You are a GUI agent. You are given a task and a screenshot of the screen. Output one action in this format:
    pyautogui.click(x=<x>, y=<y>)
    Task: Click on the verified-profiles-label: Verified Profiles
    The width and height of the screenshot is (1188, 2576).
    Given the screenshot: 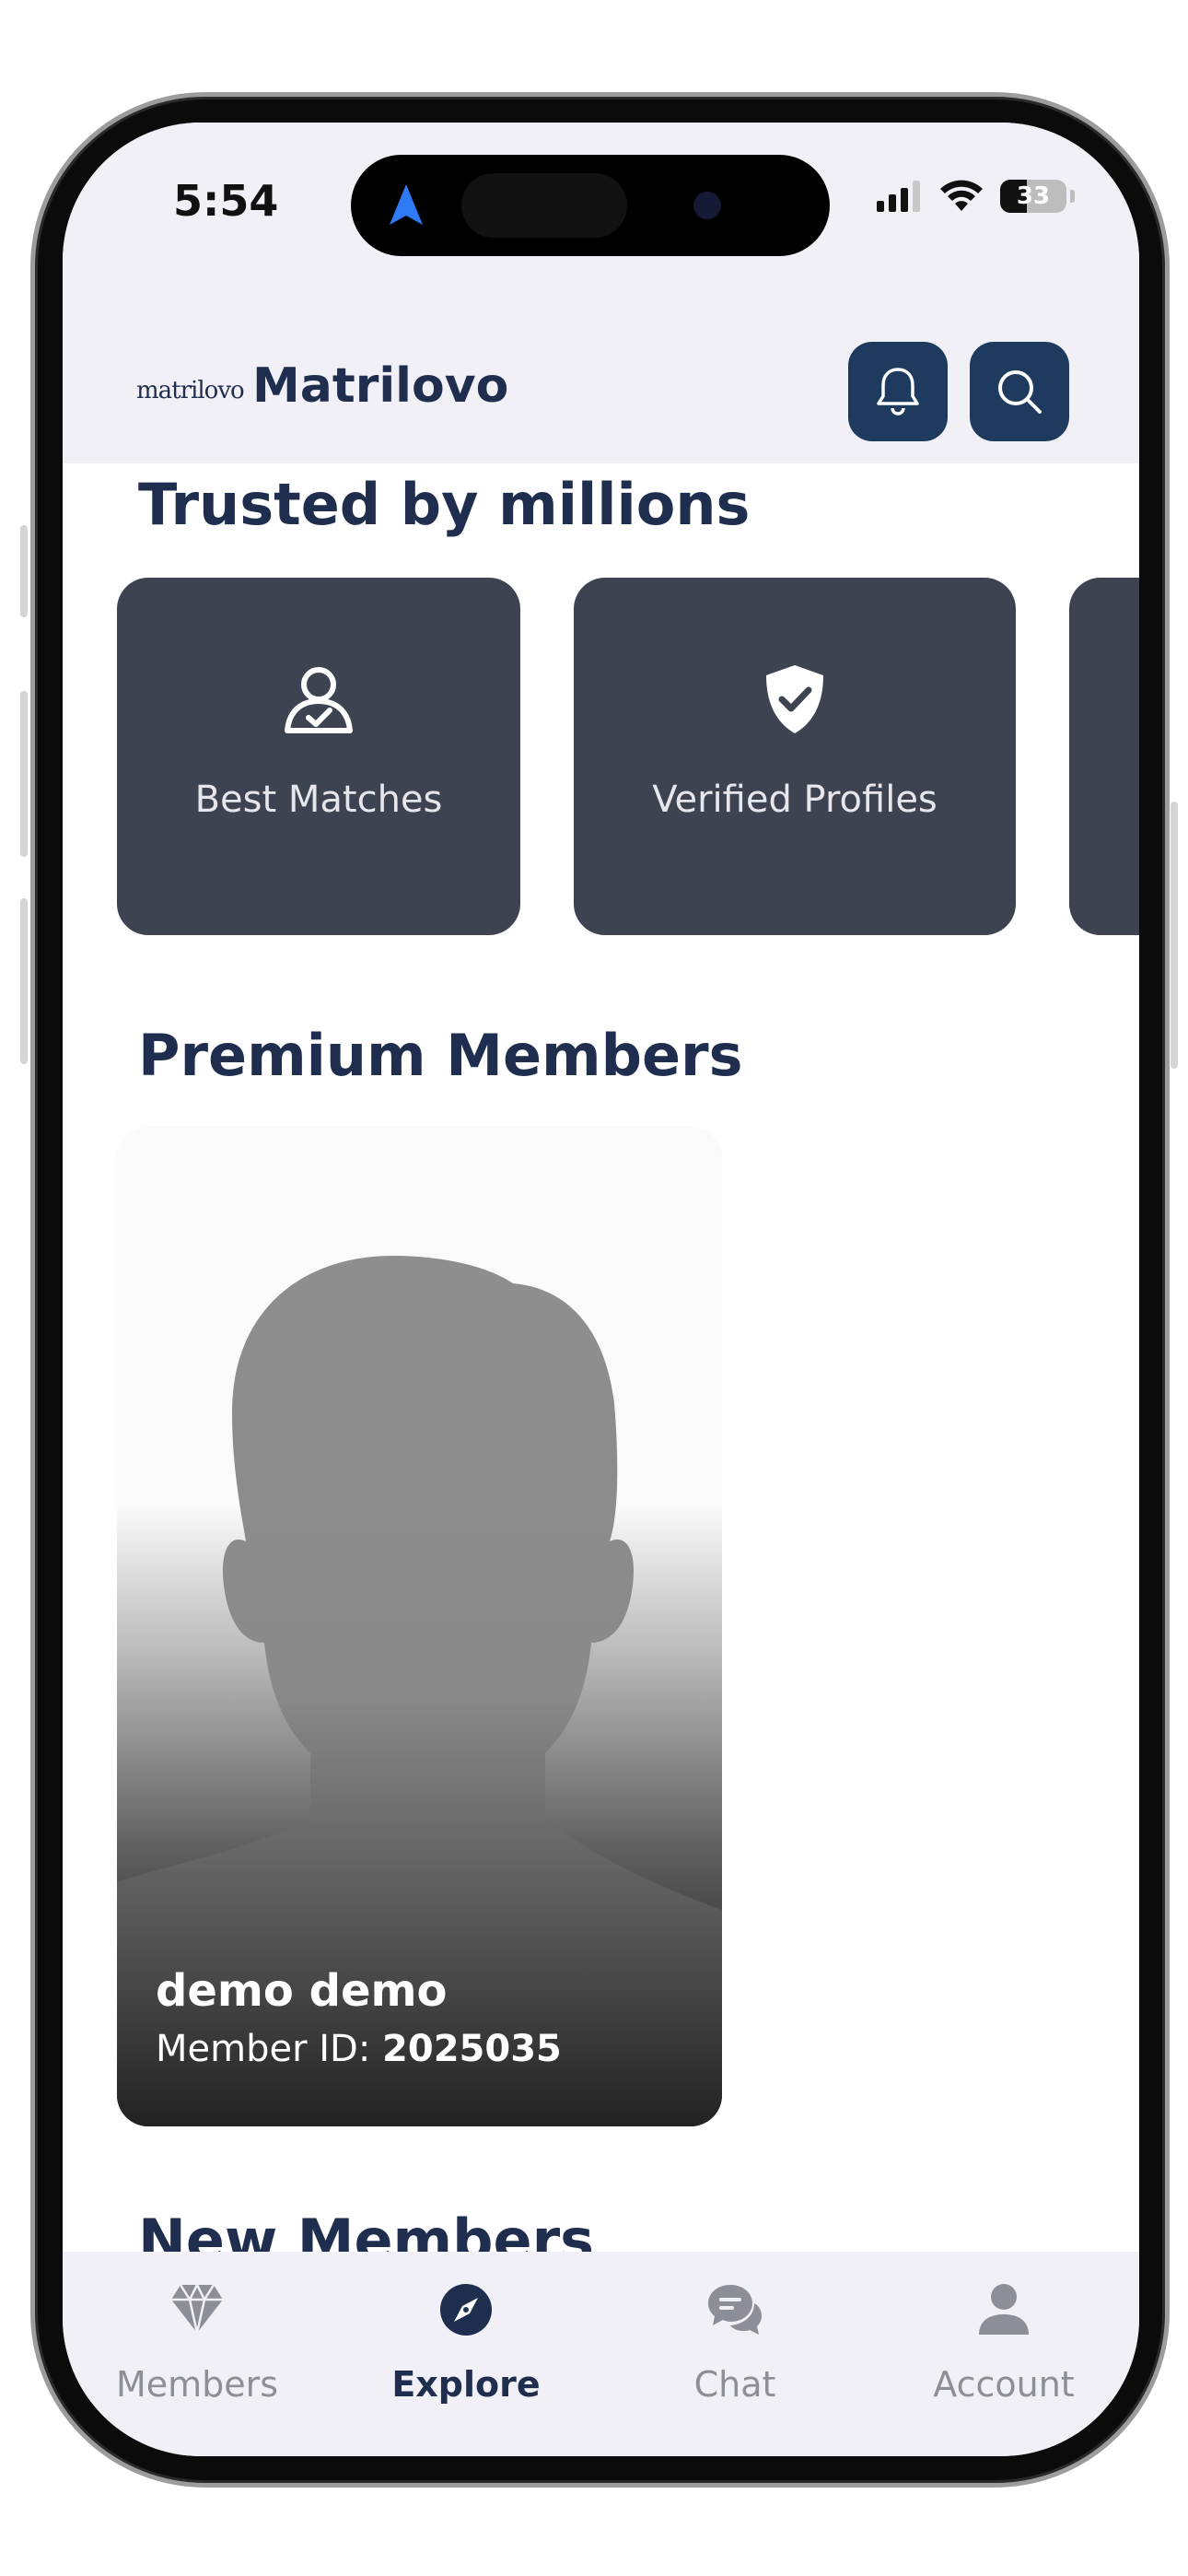 What is the action you would take?
    pyautogui.click(x=795, y=800)
    